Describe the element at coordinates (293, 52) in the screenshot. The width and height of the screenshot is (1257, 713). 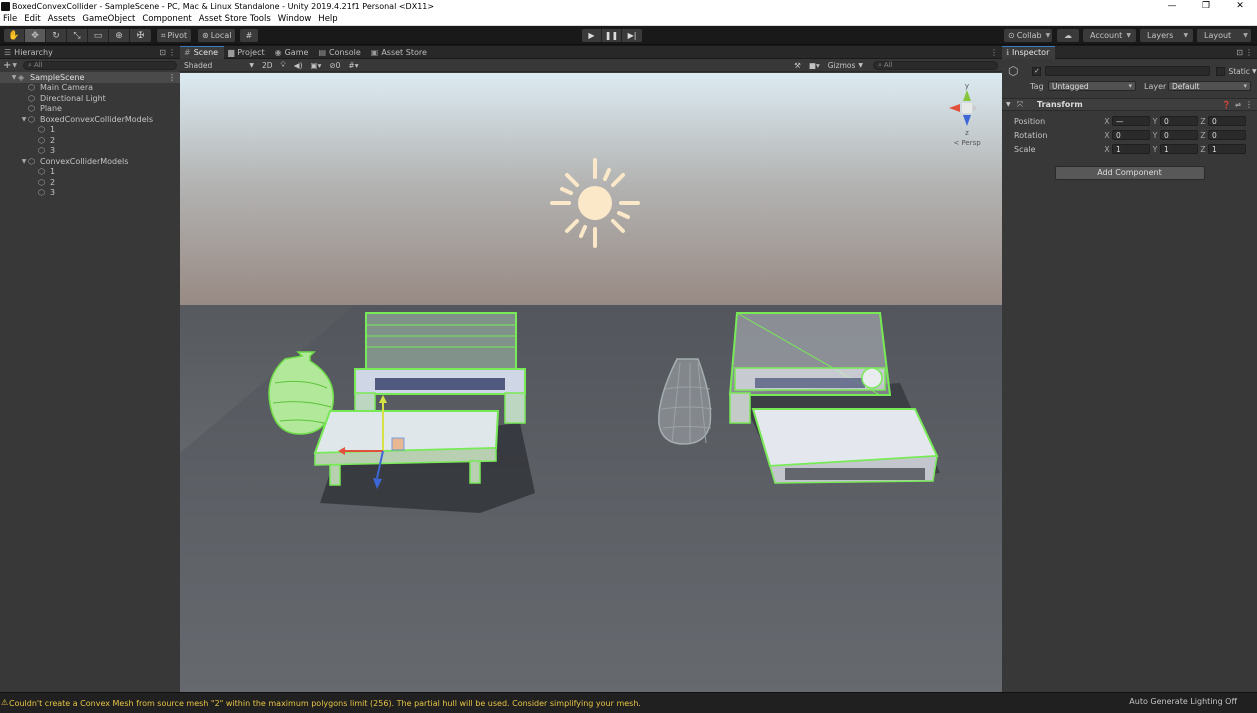
I see `tab-game: ◉ Game` at that location.